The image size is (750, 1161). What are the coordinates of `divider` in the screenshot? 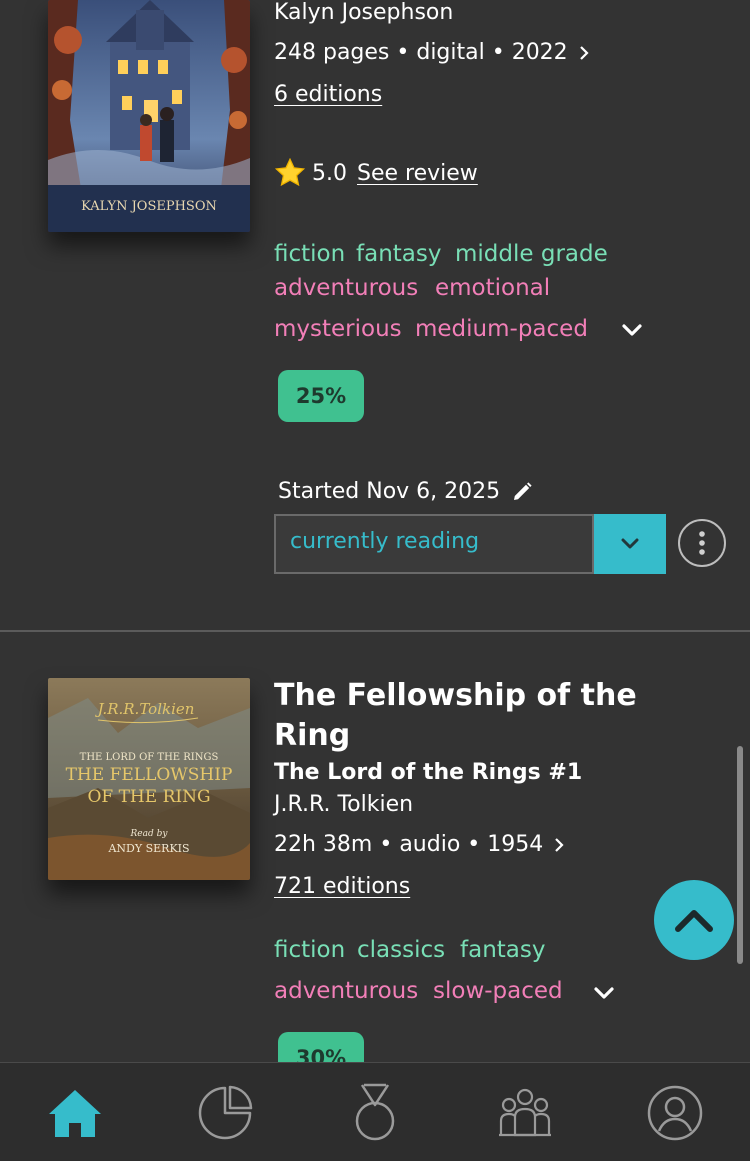 It's located at (375, 631).